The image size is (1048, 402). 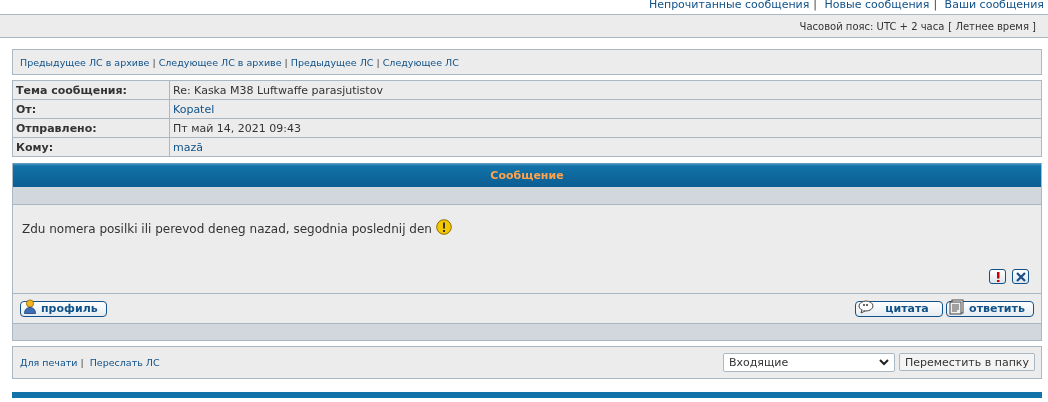 What do you see at coordinates (420, 62) in the screenshot?
I see `nav-link: Следующее ЛС` at bounding box center [420, 62].